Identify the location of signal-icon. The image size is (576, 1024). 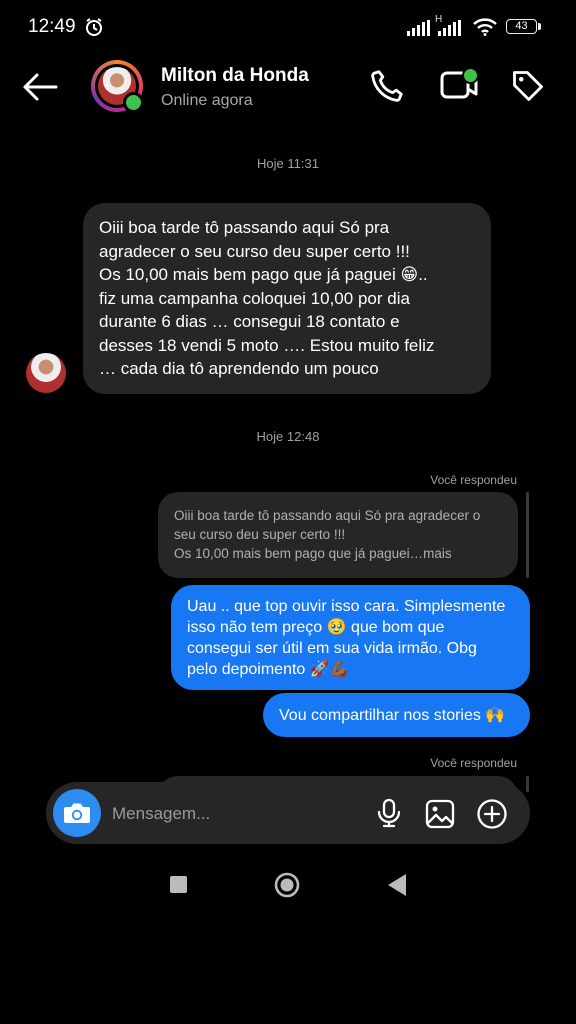
(419, 30).